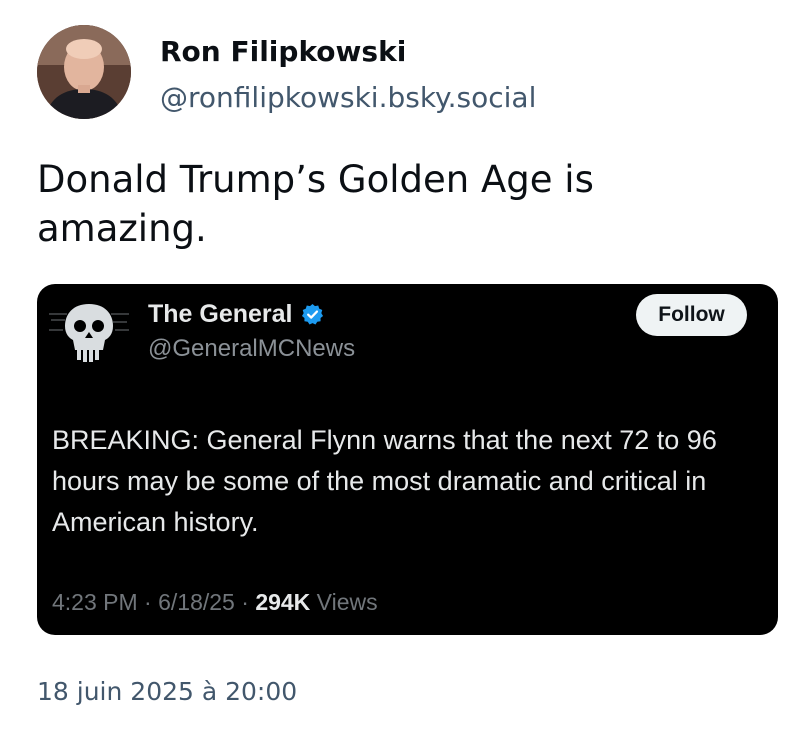  Describe the element at coordinates (283, 602) in the screenshot. I see `views-count: 294K` at that location.